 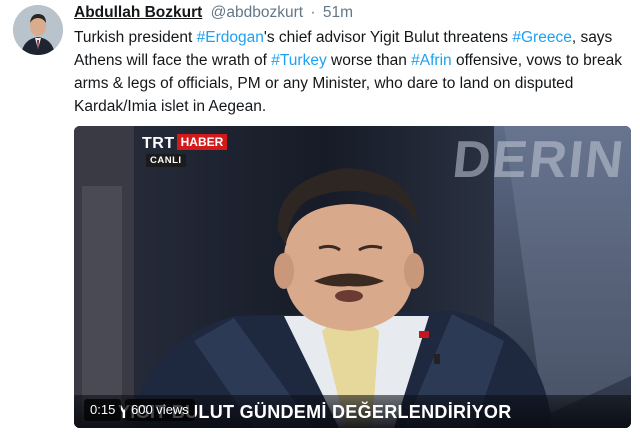 What do you see at coordinates (160, 410) in the screenshot?
I see `video-view-count: 600 views` at bounding box center [160, 410].